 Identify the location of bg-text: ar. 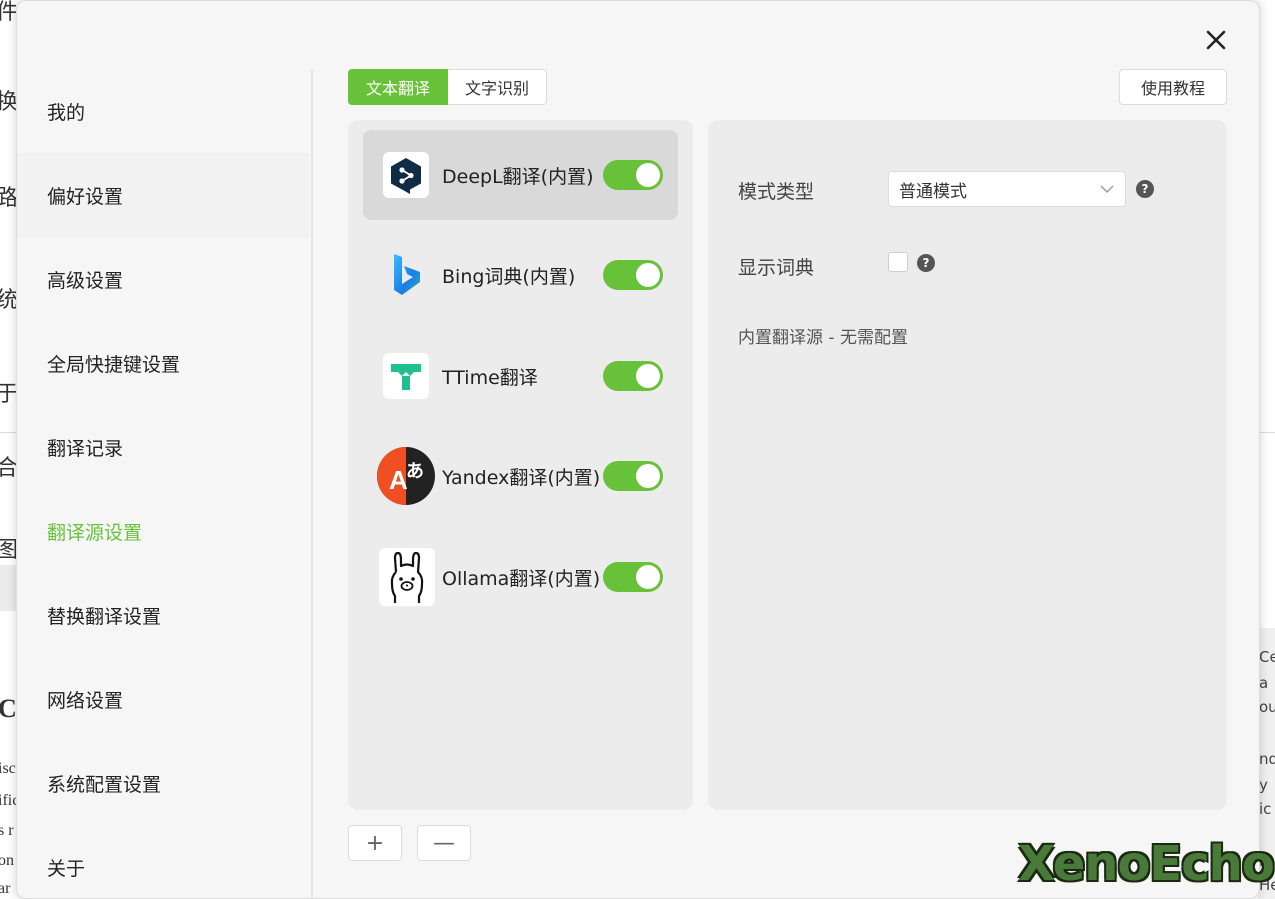
(5, 888).